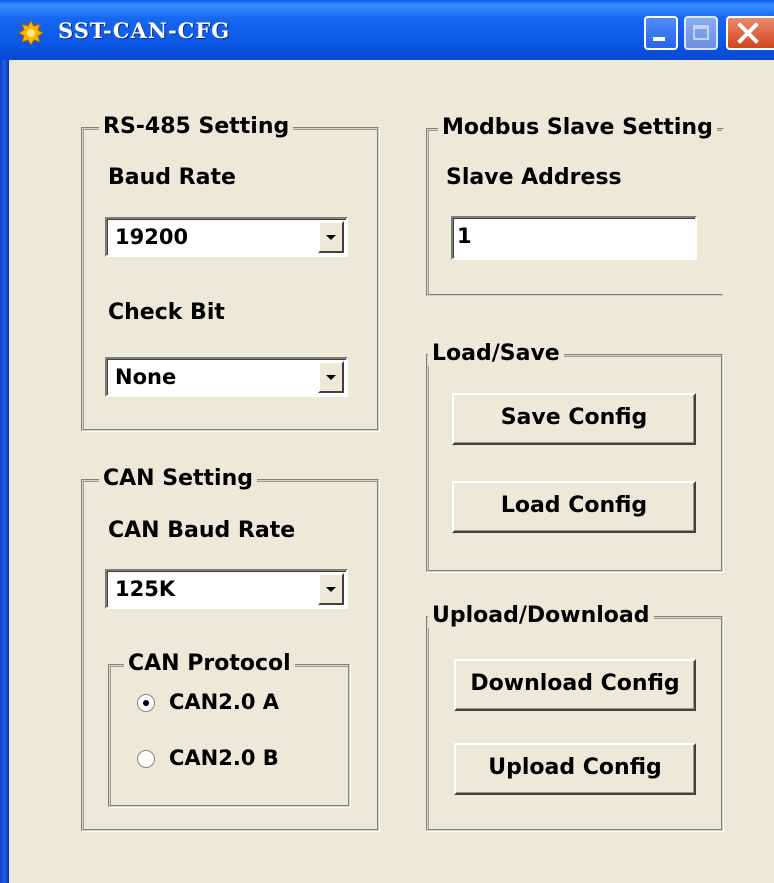 This screenshot has width=774, height=883. Describe the element at coordinates (226, 377) in the screenshot. I see `check-bit-select: None` at that location.